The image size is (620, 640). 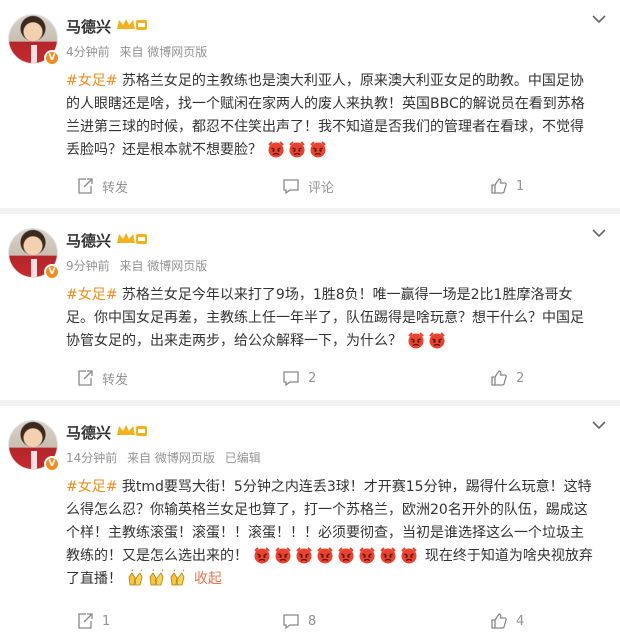 What do you see at coordinates (88, 52) in the screenshot?
I see `post-time: 4分钟前` at bounding box center [88, 52].